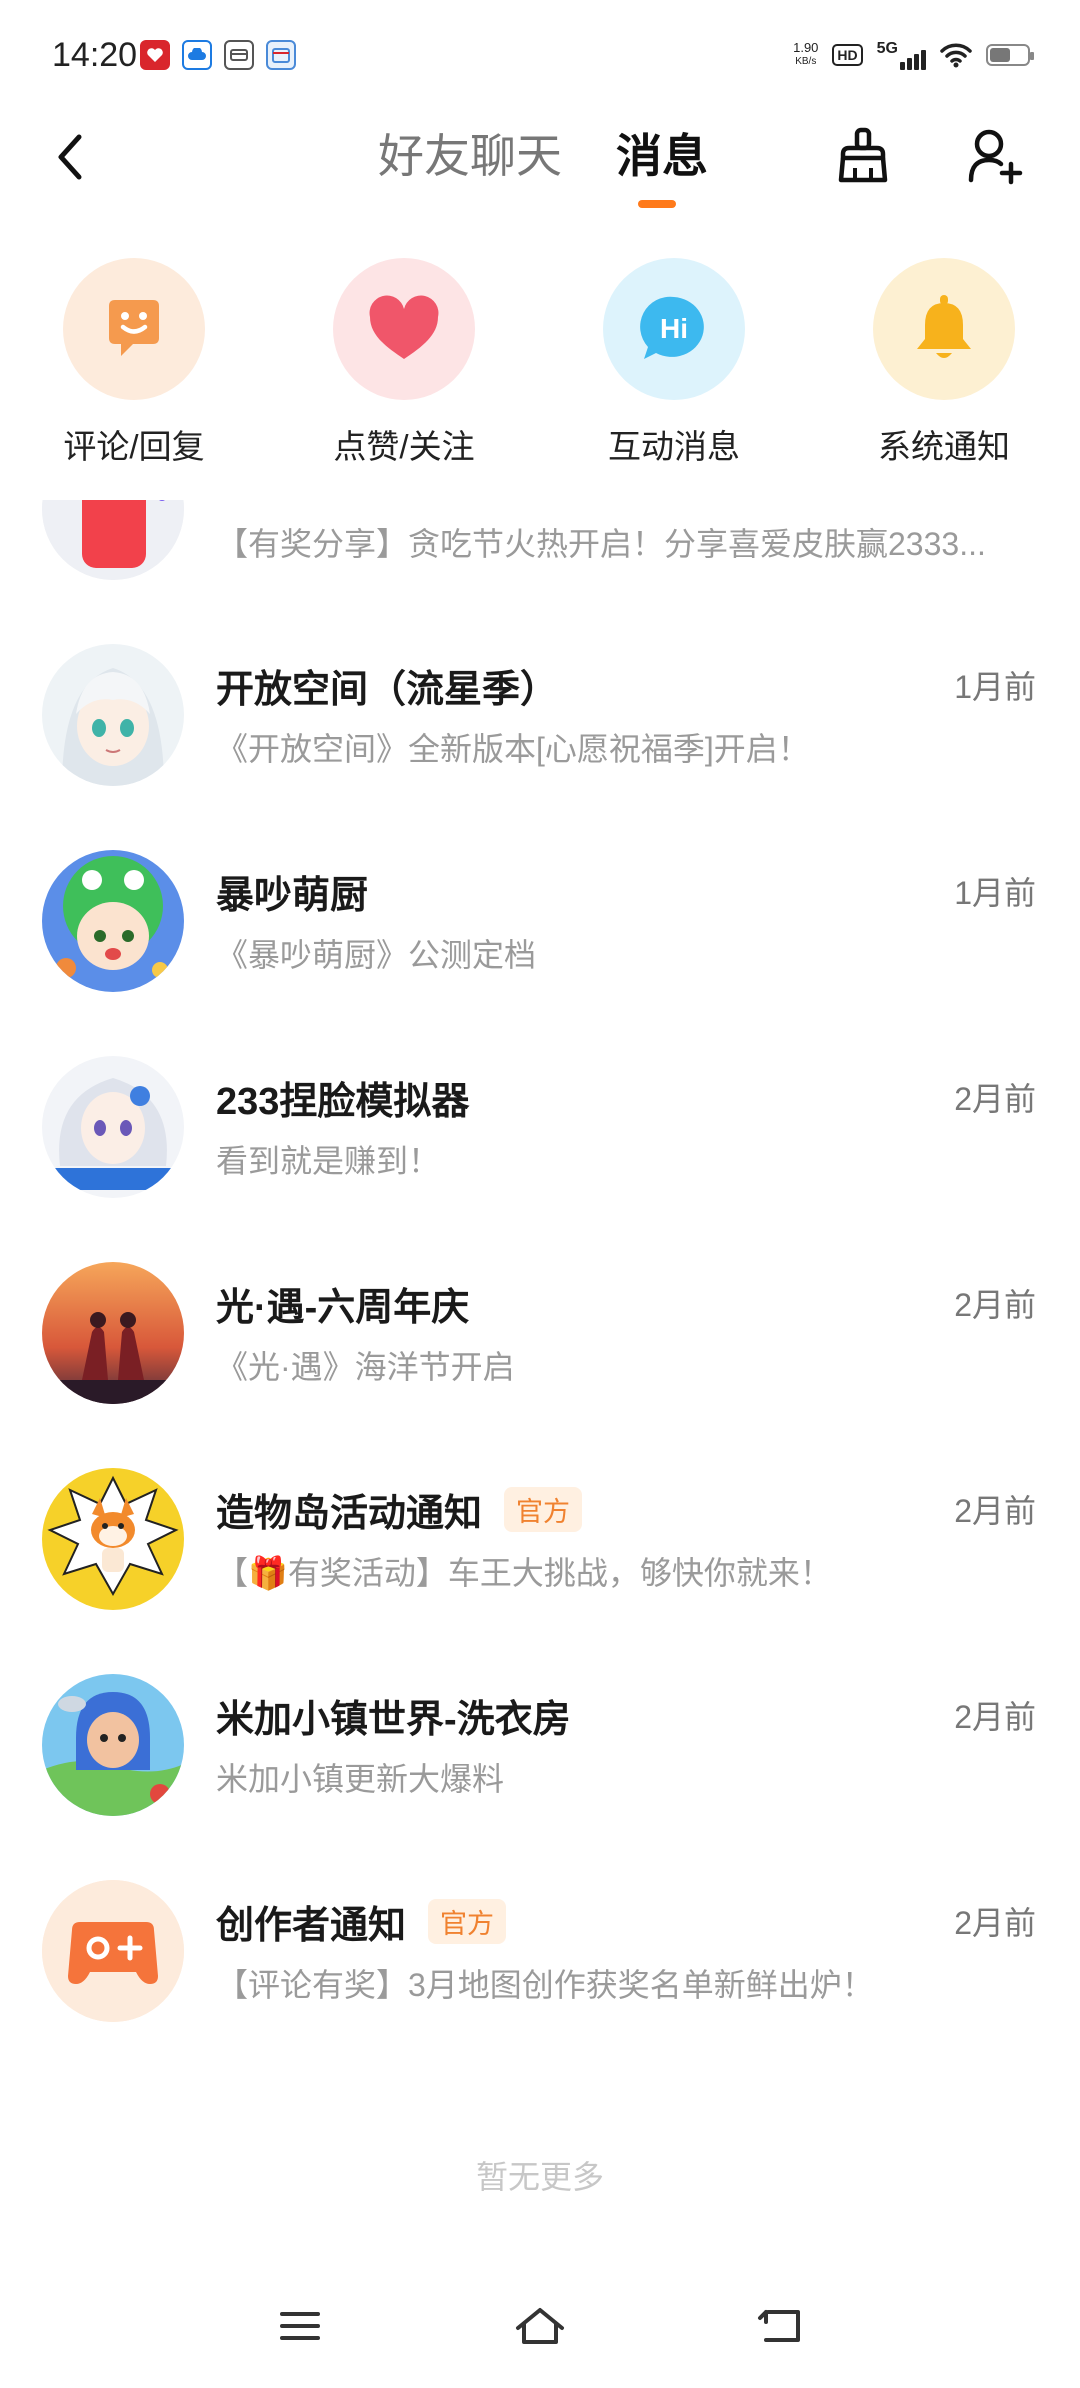 The image size is (1080, 2388). What do you see at coordinates (113, 540) in the screenshot?
I see `red-monster-avatar` at bounding box center [113, 540].